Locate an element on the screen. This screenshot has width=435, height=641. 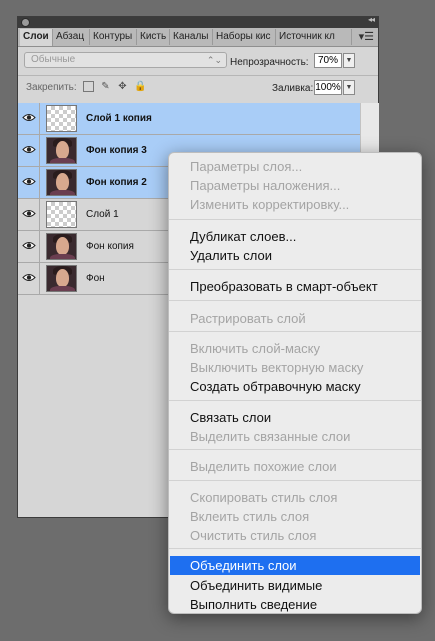
blend-row: Обычные ⌃⌄ Непрозрачность: 70% ▼ is located at coordinates (198, 61).